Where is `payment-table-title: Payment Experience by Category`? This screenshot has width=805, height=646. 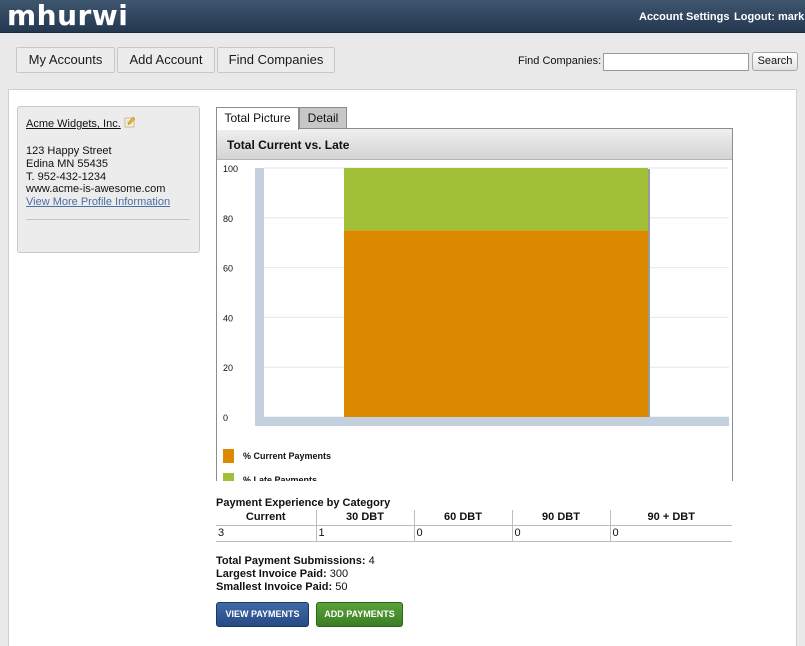
payment-table-title: Payment Experience by Category is located at coordinates (303, 503).